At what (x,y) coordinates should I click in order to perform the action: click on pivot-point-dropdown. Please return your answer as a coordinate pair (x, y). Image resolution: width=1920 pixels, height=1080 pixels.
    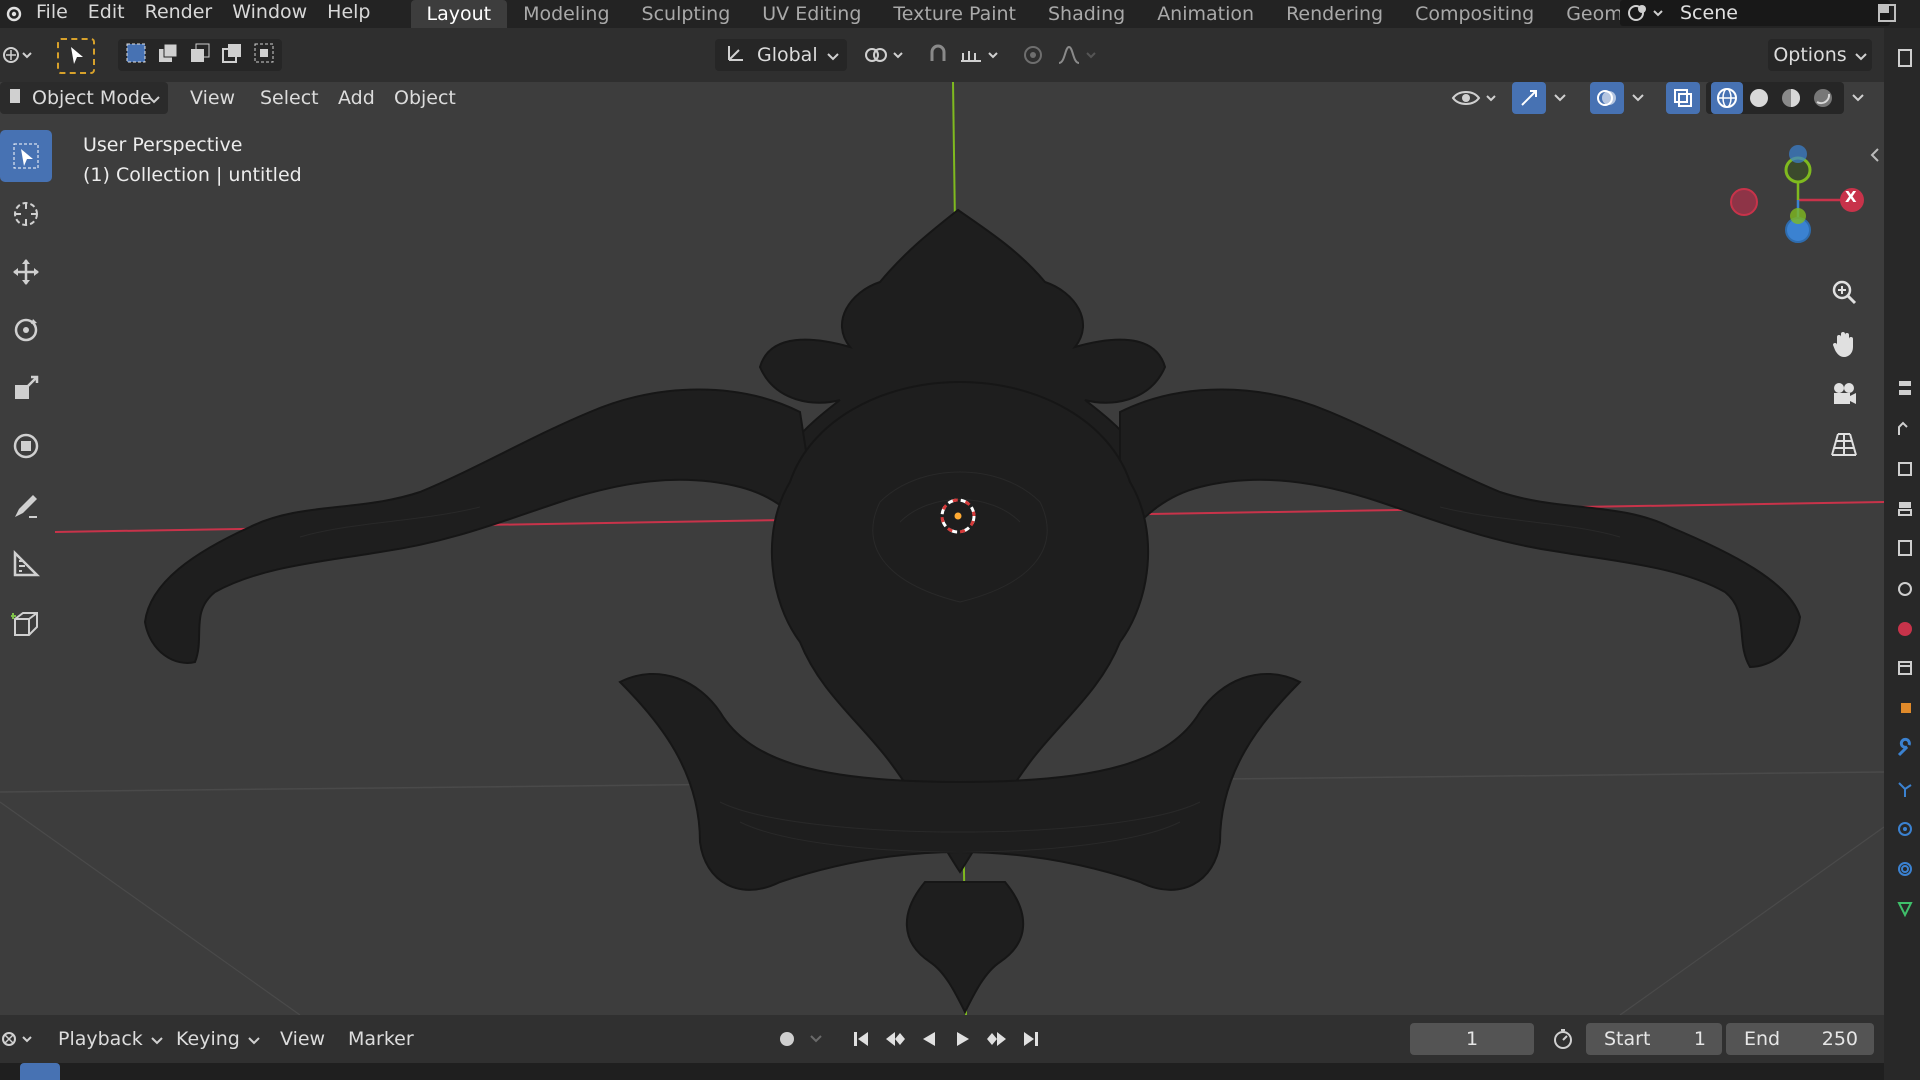
    Looking at the image, I should click on (886, 55).